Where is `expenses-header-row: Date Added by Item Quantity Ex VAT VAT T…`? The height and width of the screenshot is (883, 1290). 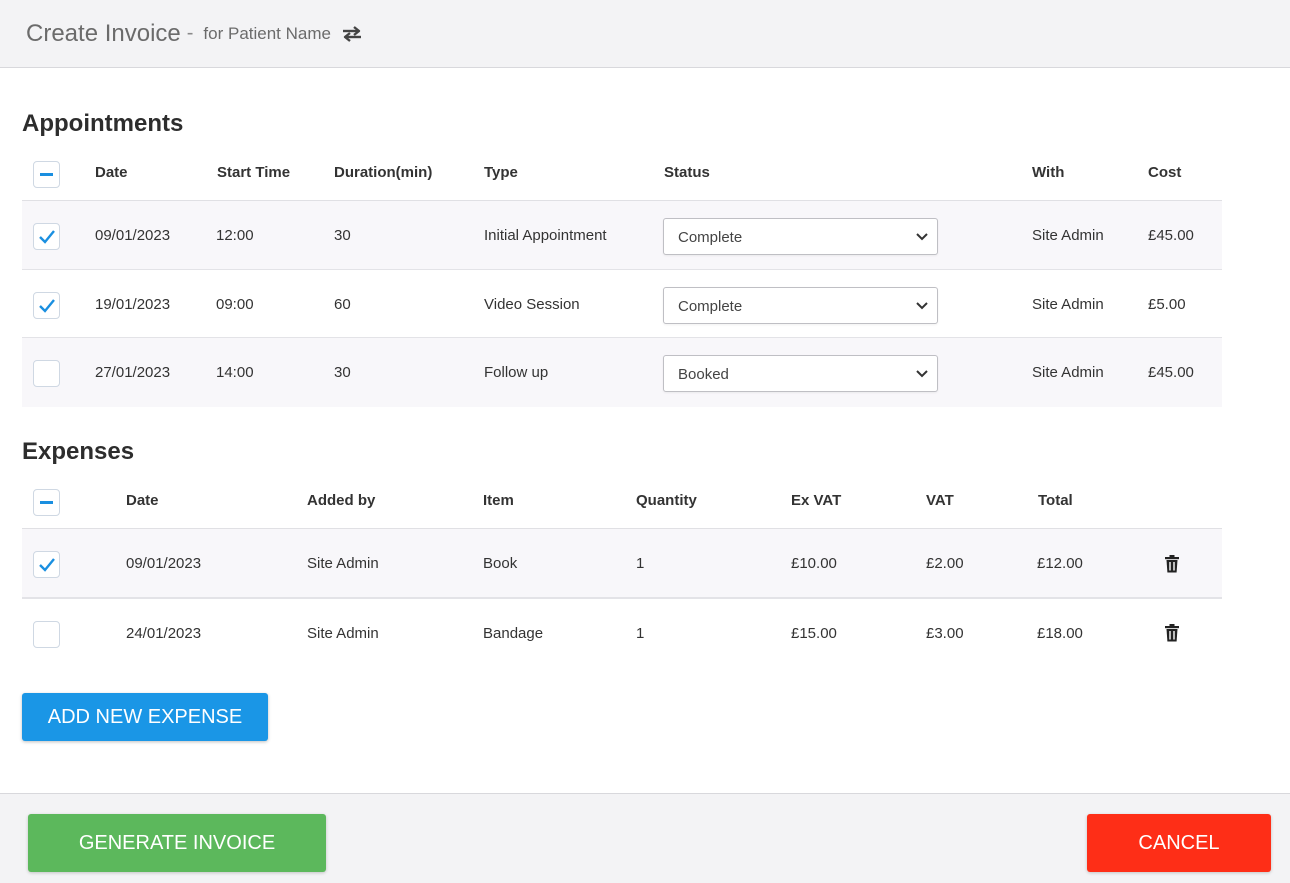
expenses-header-row: Date Added by Item Quantity Ex VAT VAT T… is located at coordinates (622, 501).